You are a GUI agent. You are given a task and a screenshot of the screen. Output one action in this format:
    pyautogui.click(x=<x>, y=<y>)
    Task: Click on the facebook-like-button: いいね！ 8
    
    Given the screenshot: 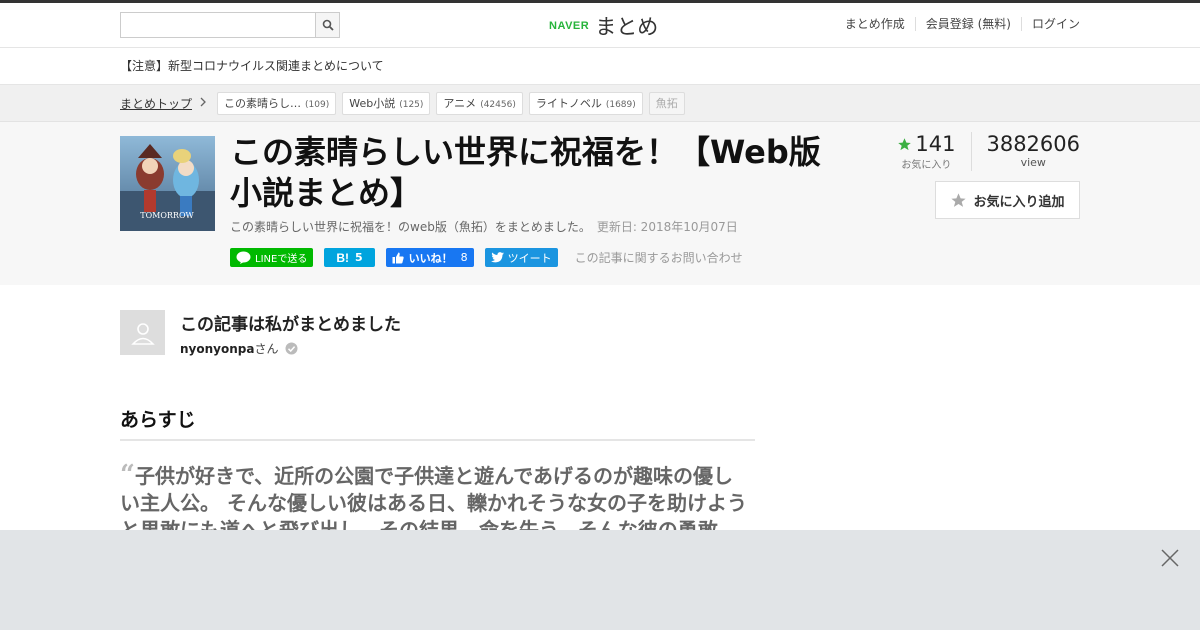 What is the action you would take?
    pyautogui.click(x=429, y=257)
    